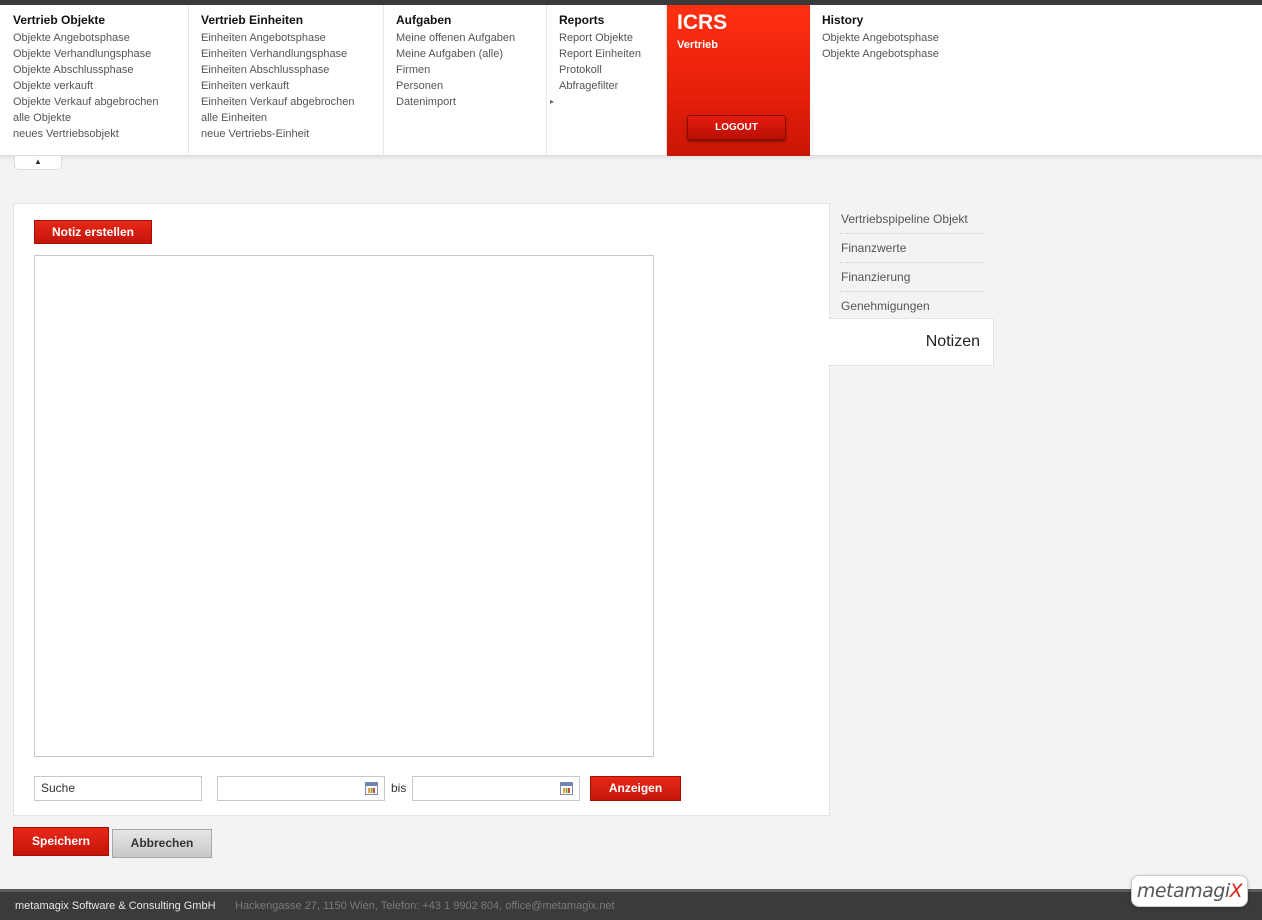  I want to click on menu-item: Einheiten verkauft, so click(292, 86).